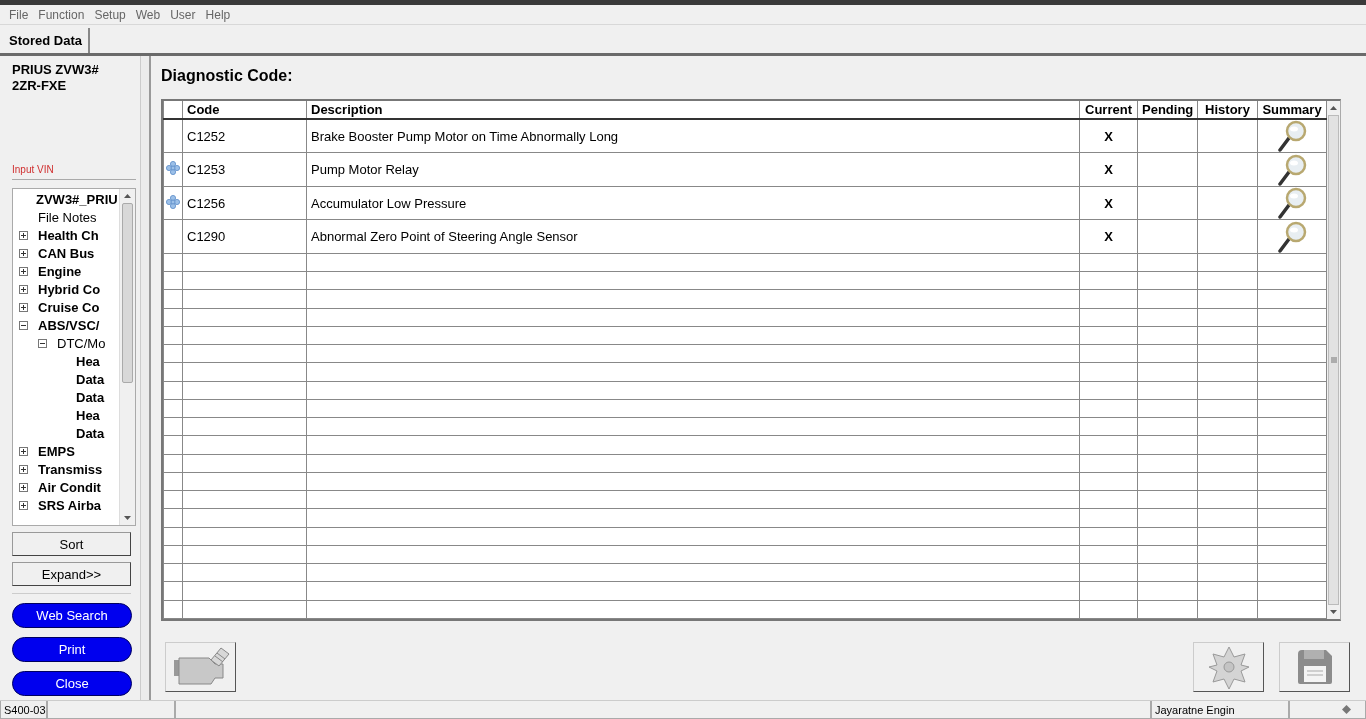 Image resolution: width=1366 pixels, height=719 pixels. I want to click on tree-item: Hybrid Co, so click(69, 289).